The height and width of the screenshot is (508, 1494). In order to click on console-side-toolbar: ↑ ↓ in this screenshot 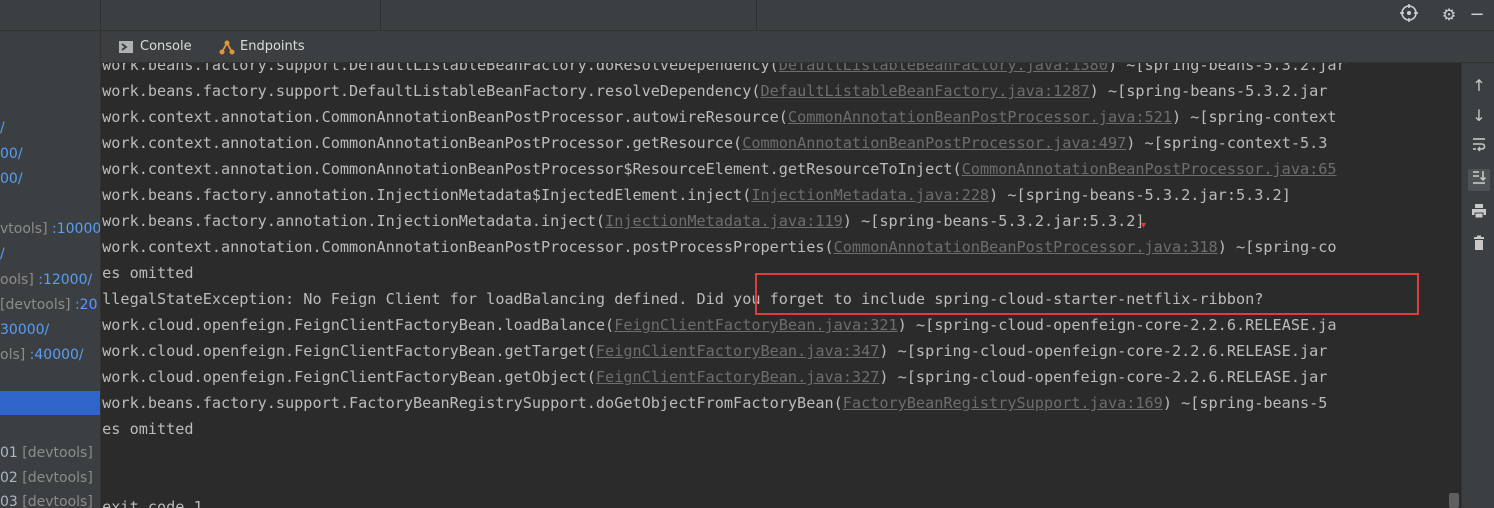, I will do `click(1477, 285)`.